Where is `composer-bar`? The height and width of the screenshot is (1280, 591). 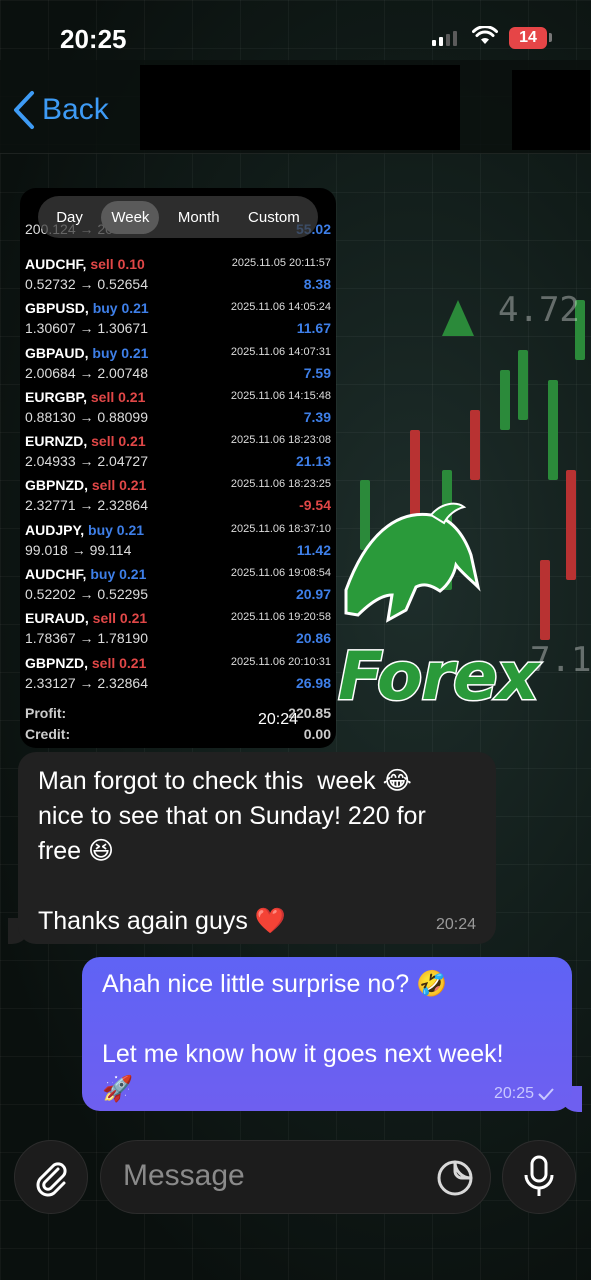
composer-bar is located at coordinates (295, 1204).